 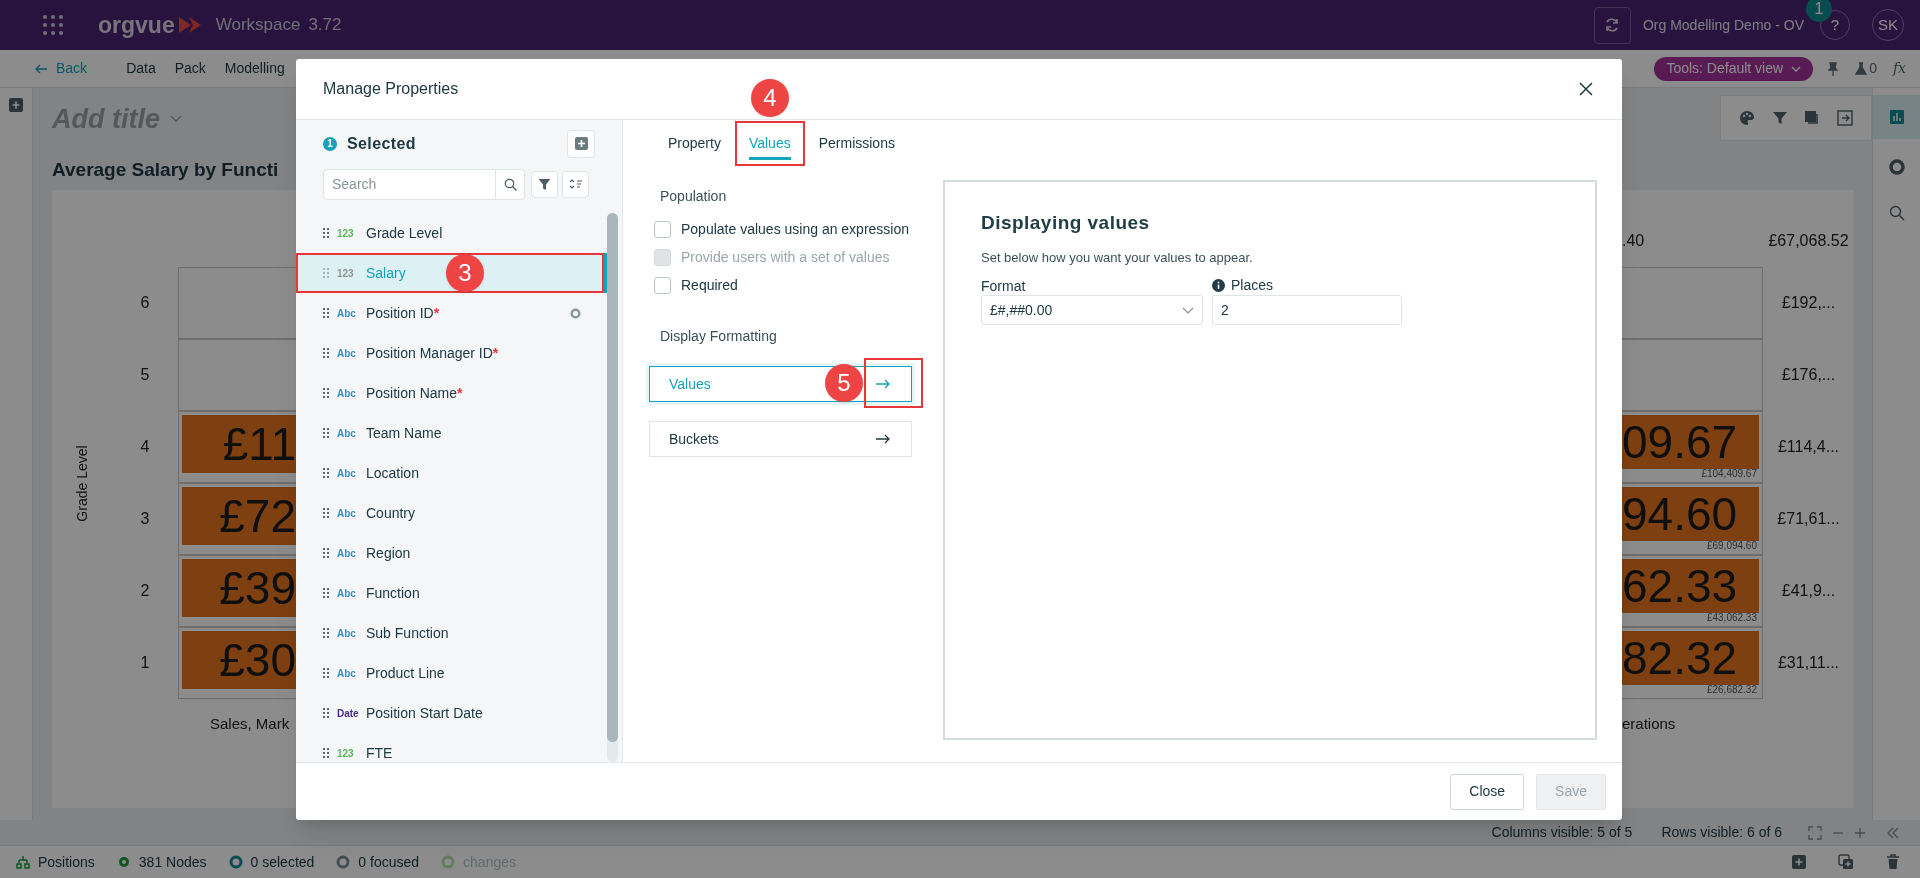 I want to click on property-item: 123 Salary 3, so click(x=451, y=273).